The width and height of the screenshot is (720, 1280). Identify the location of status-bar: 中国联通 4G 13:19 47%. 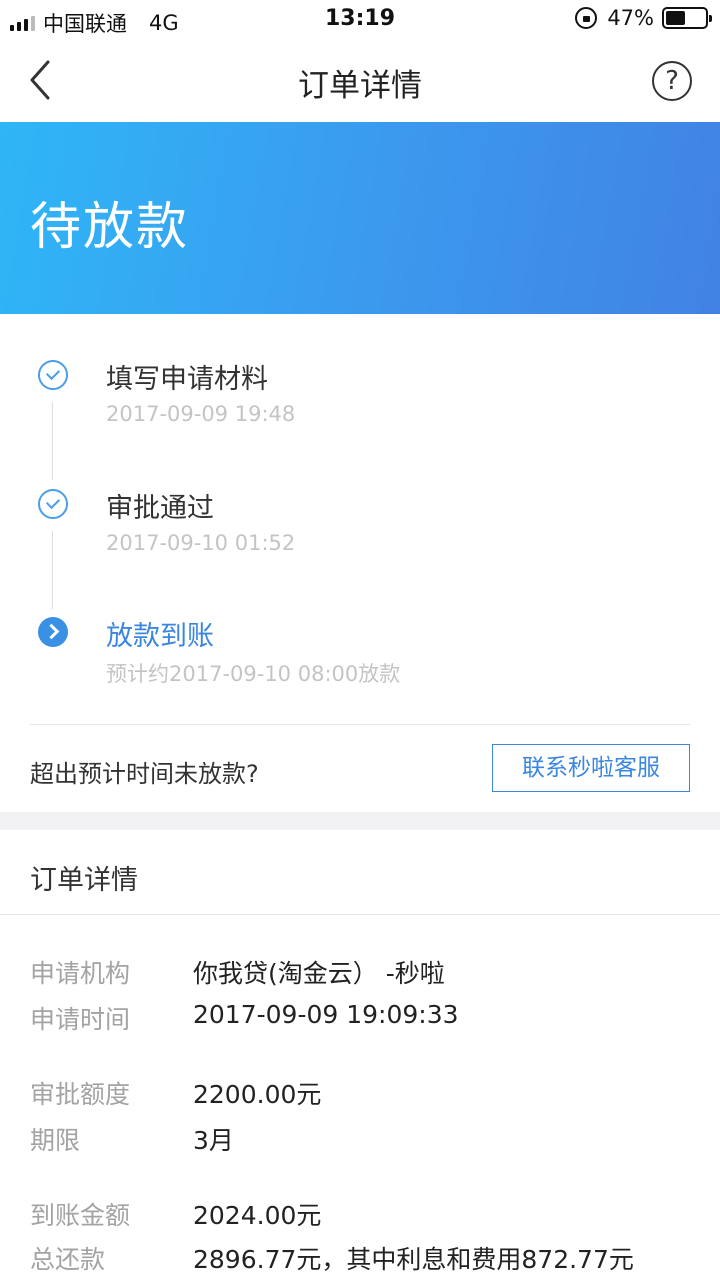
(360, 20).